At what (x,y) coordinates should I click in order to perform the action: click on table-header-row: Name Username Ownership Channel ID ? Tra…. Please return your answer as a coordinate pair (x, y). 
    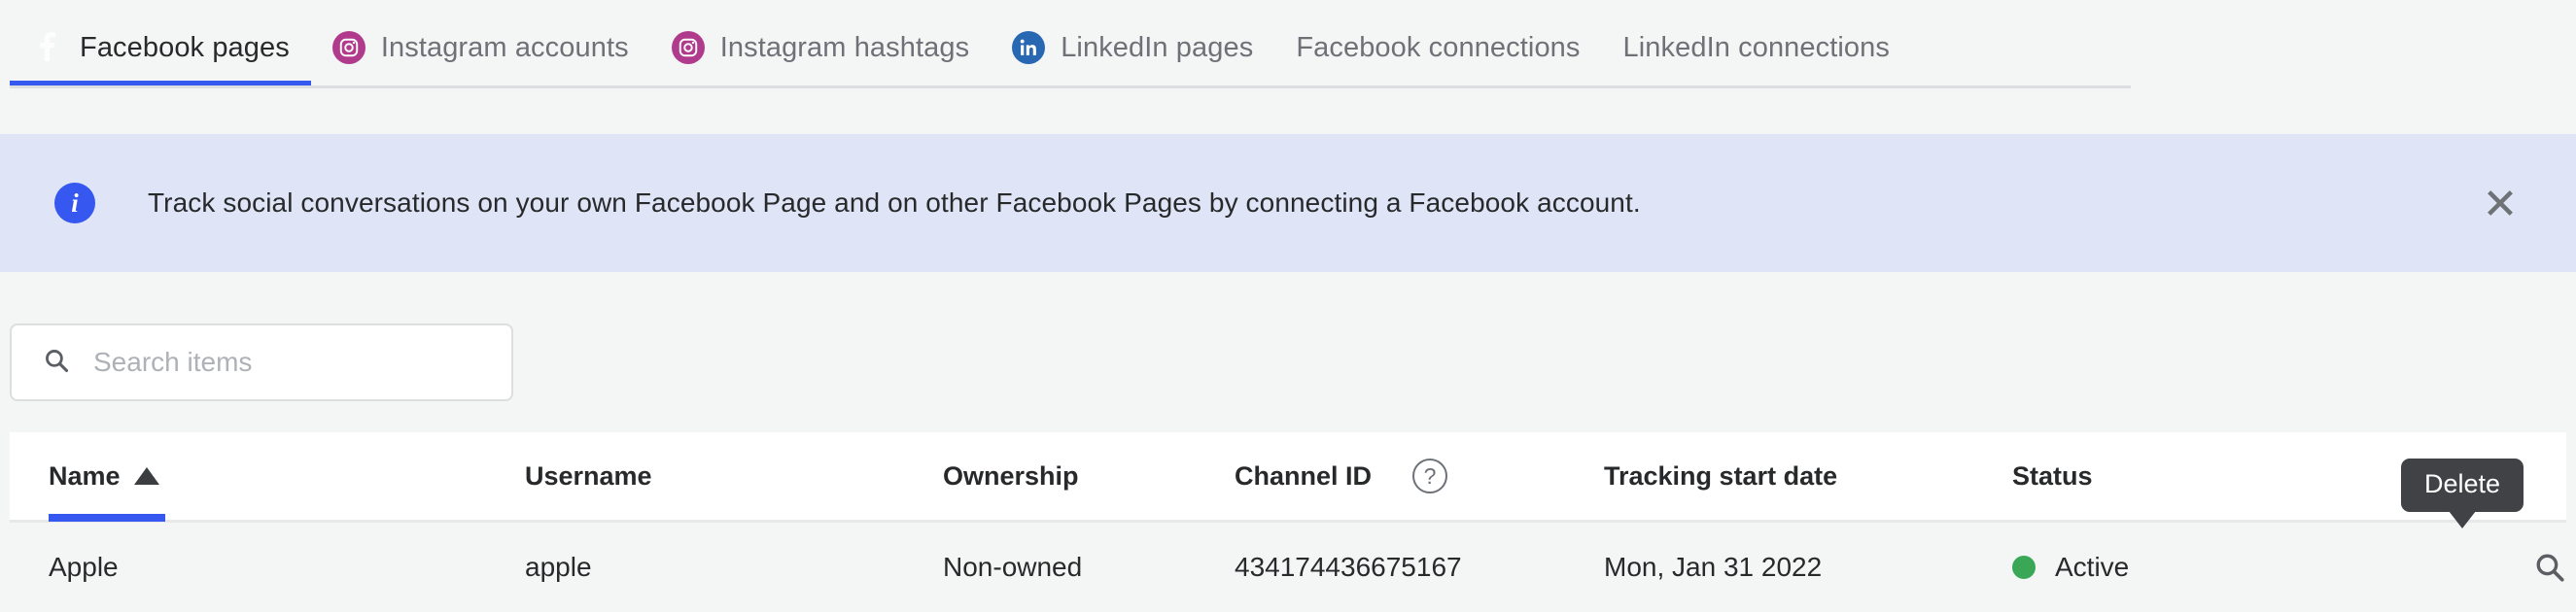
    Looking at the image, I should click on (1288, 477).